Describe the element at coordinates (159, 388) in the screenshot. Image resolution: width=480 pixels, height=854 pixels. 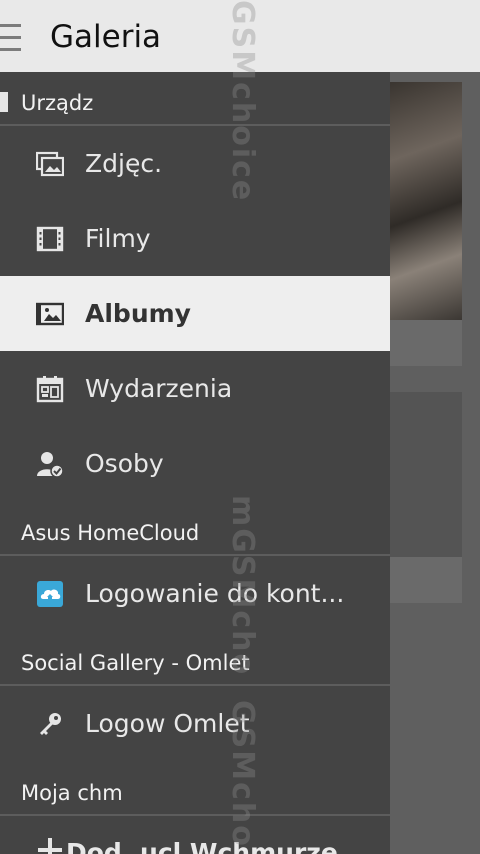
I see `nav-item-label: Wydarzenia` at that location.